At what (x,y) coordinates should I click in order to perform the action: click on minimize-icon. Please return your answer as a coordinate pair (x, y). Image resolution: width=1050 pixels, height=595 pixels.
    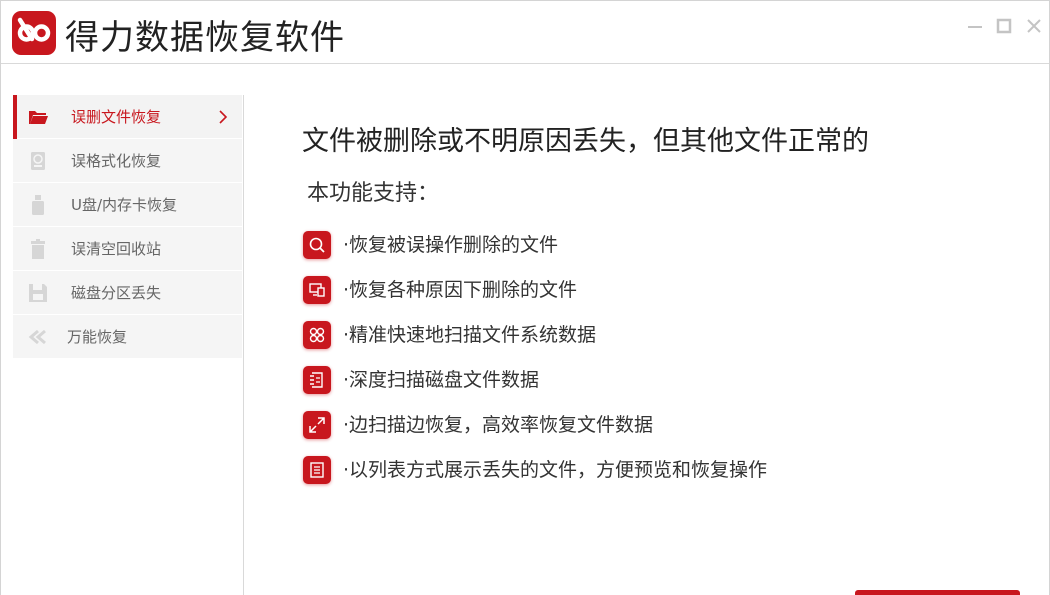
    Looking at the image, I should click on (975, 27).